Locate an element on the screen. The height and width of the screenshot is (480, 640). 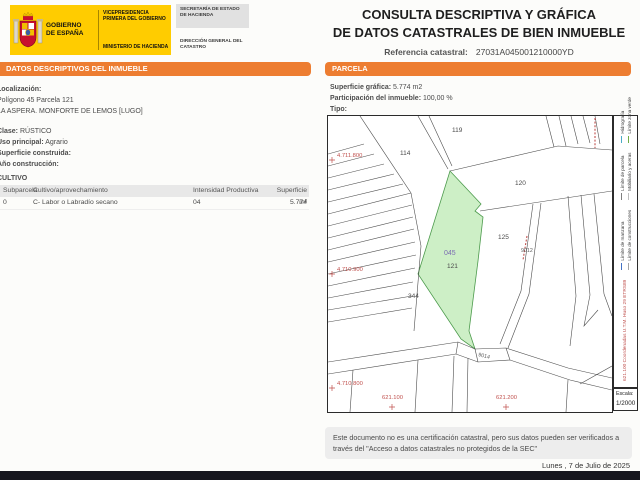
cell-subparcela: 0 is located at coordinates (5, 202).